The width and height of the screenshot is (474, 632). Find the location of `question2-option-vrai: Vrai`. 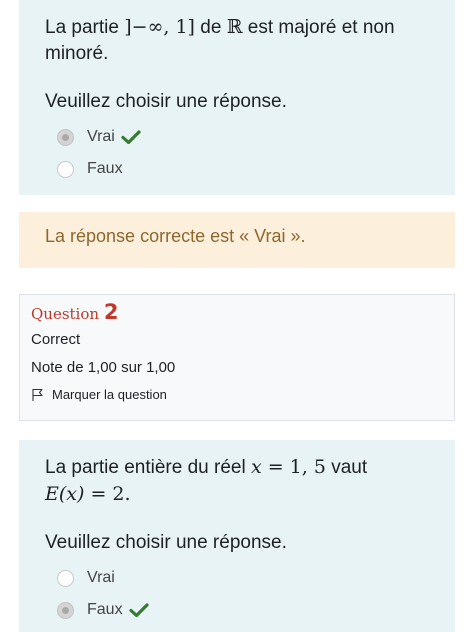

question2-option-vrai: Vrai is located at coordinates (243, 578).